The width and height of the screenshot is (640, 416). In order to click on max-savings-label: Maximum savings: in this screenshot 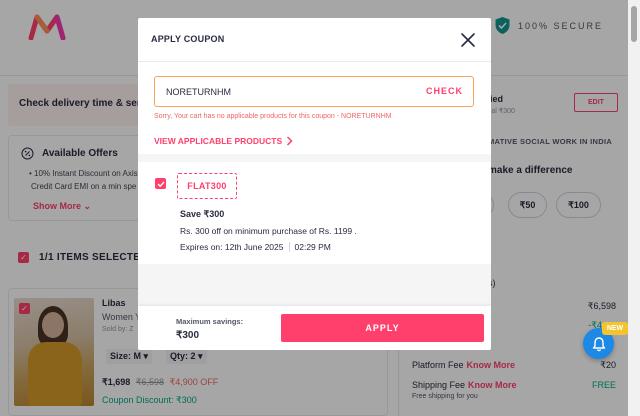, I will do `click(210, 321)`.